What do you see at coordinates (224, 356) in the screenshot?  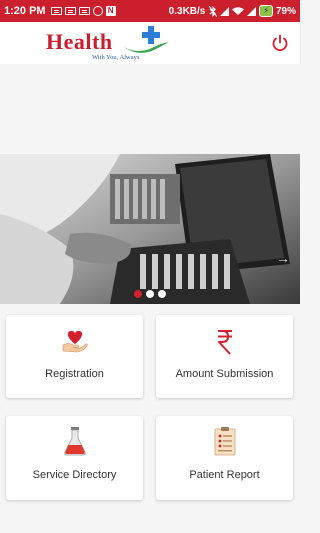 I see `amount-submission-card: Amount Submission` at bounding box center [224, 356].